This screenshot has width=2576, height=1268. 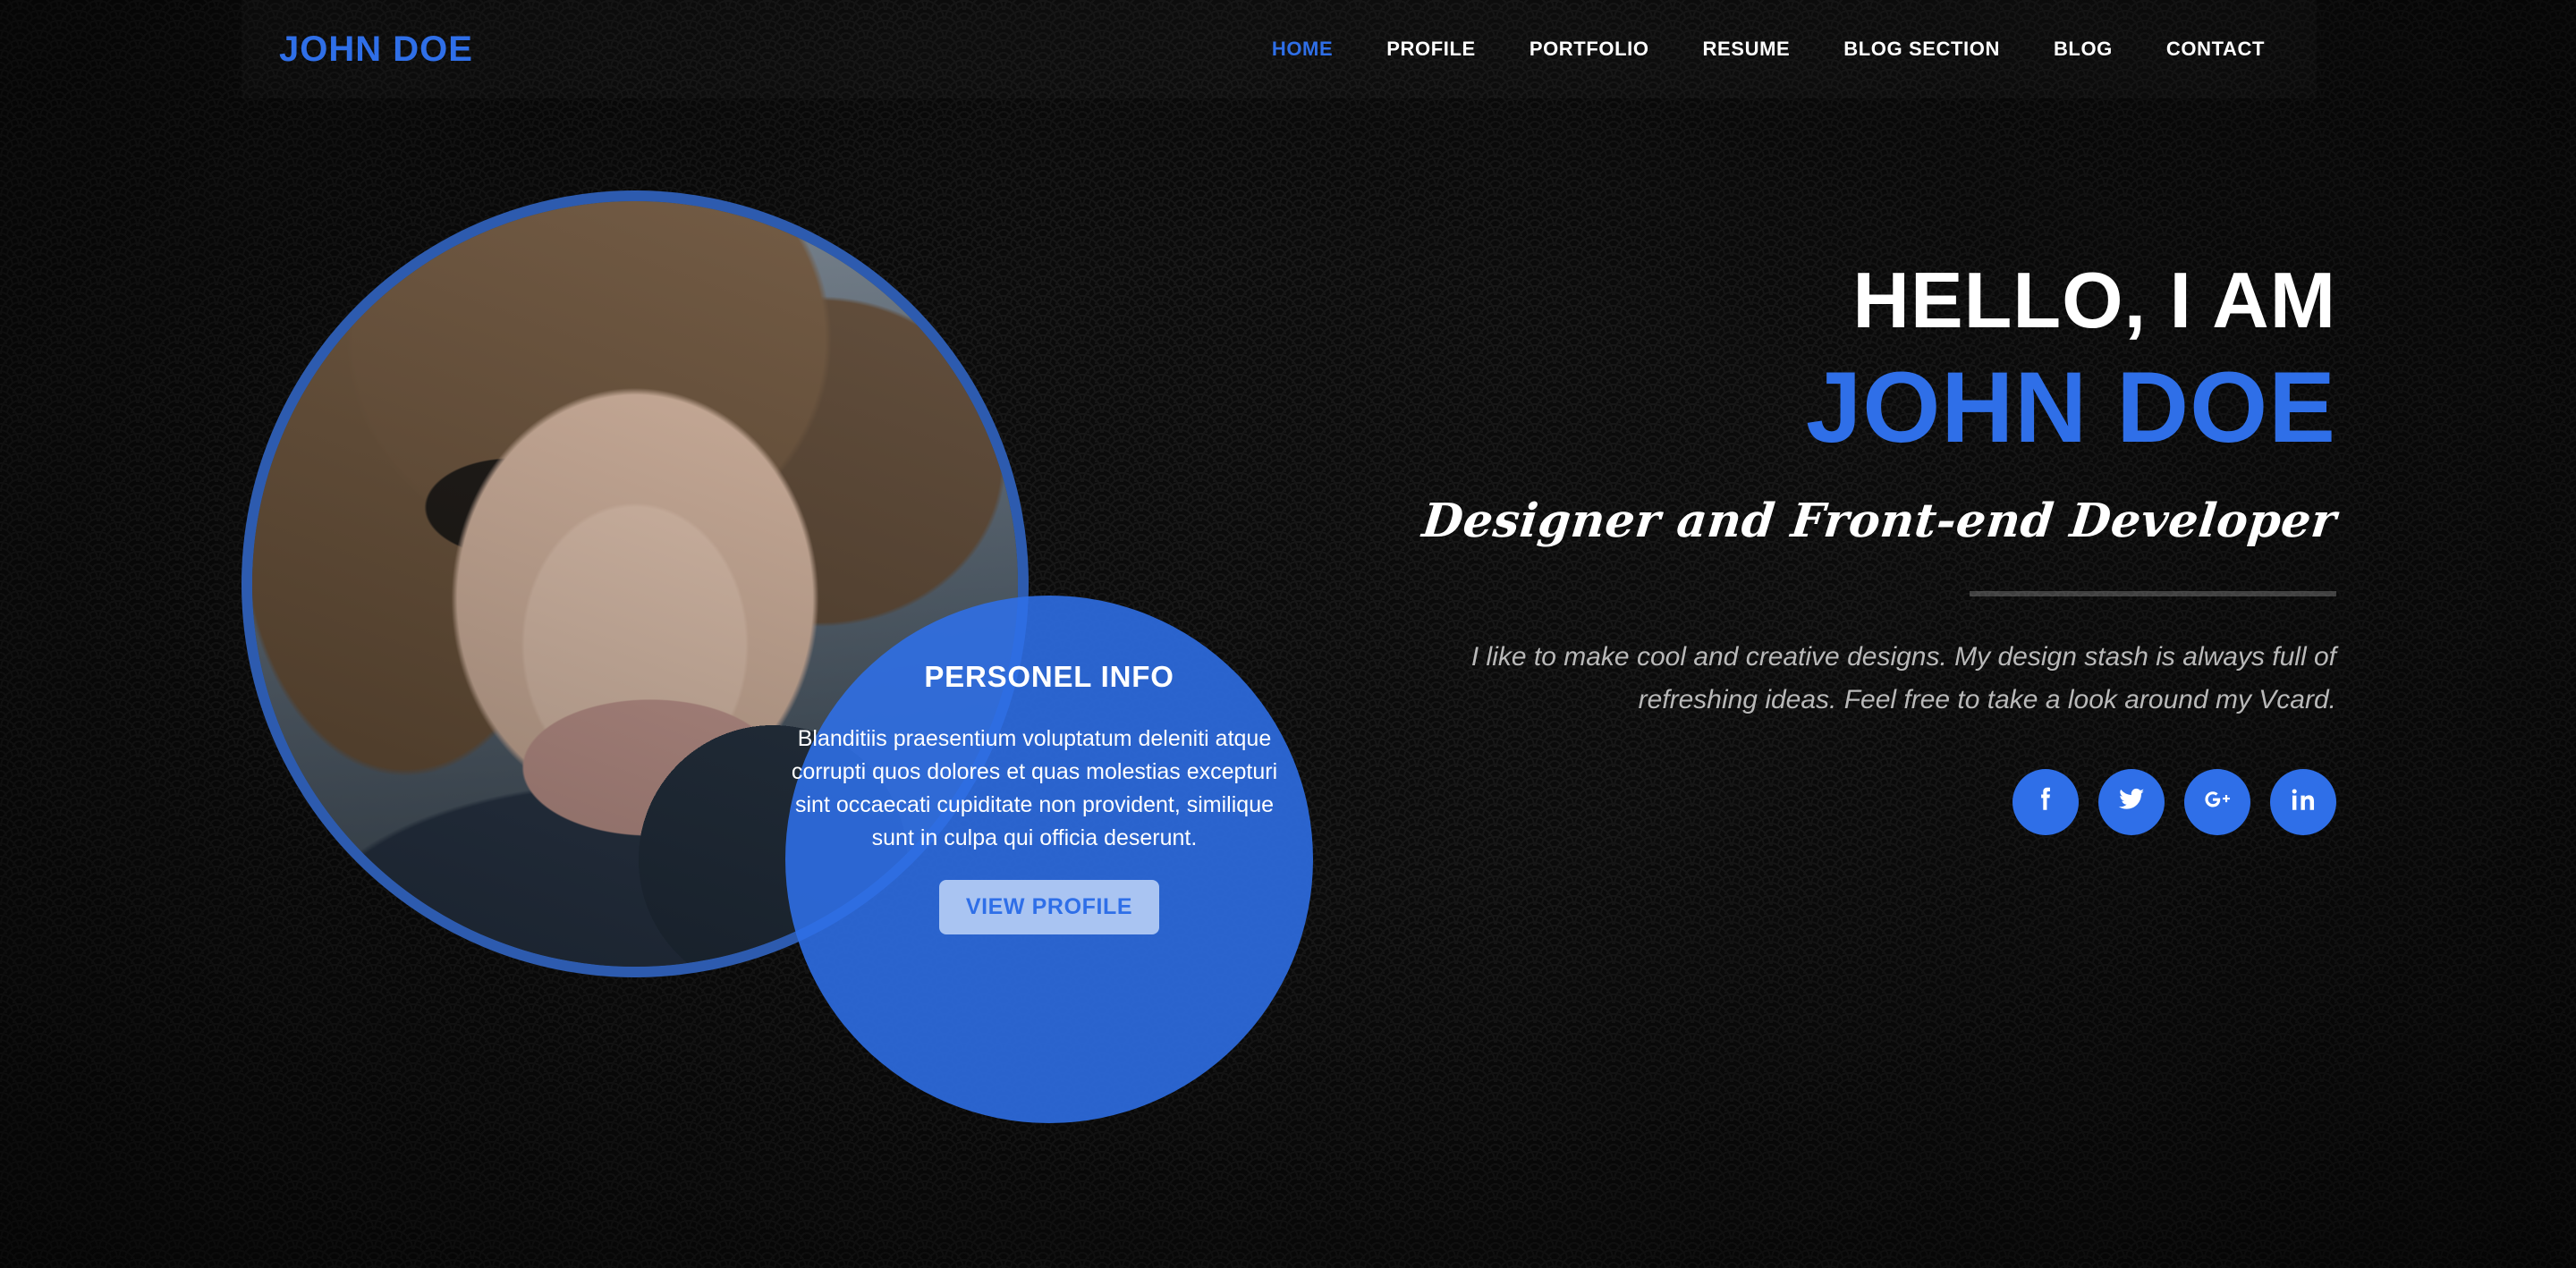 I want to click on nav-item-blog-section: BLOG SECTION, so click(x=1922, y=49).